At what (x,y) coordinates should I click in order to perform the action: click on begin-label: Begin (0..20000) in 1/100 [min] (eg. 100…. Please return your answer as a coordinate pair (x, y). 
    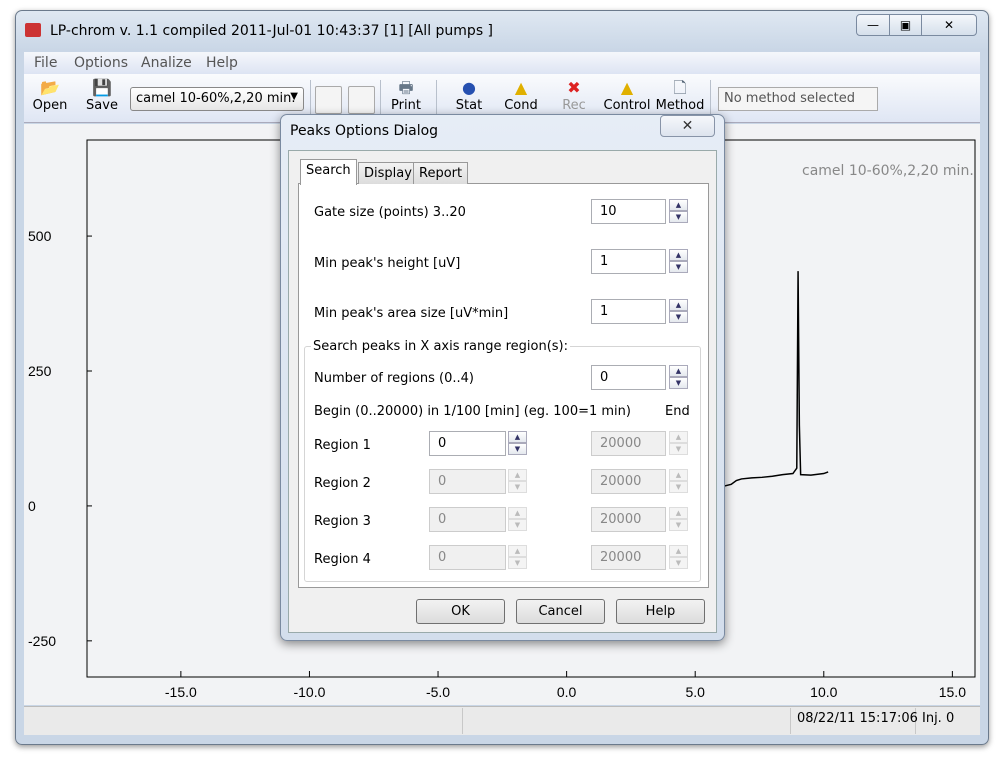
    Looking at the image, I should click on (472, 411).